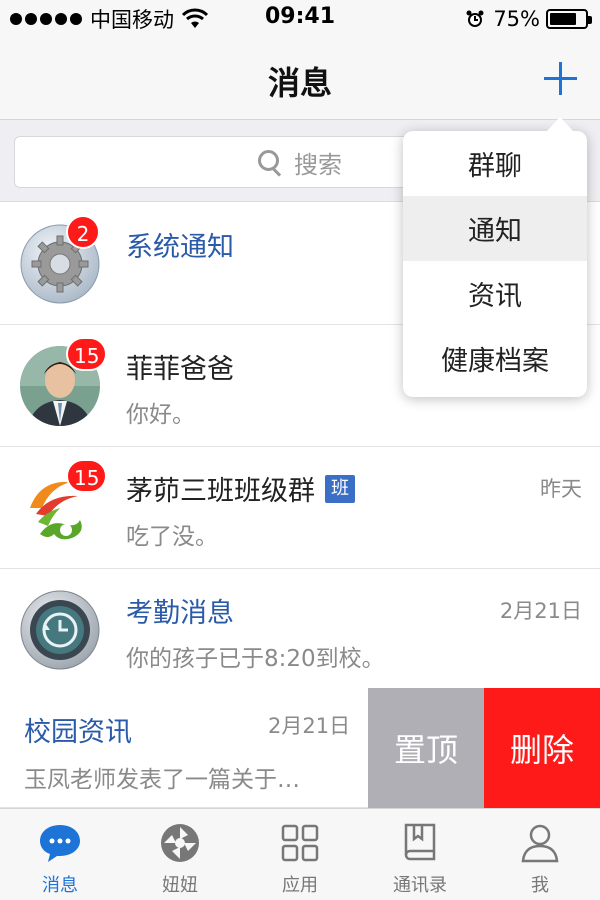 The image size is (600, 900). Describe the element at coordinates (300, 885) in the screenshot. I see `tab-label: 应用` at that location.